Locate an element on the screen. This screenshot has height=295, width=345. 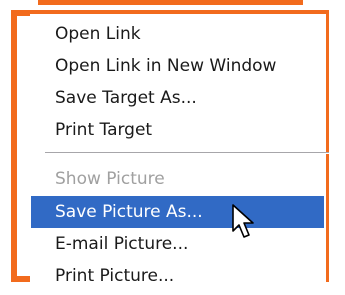
menu-item-show-picture: Show Picture is located at coordinates (110, 179).